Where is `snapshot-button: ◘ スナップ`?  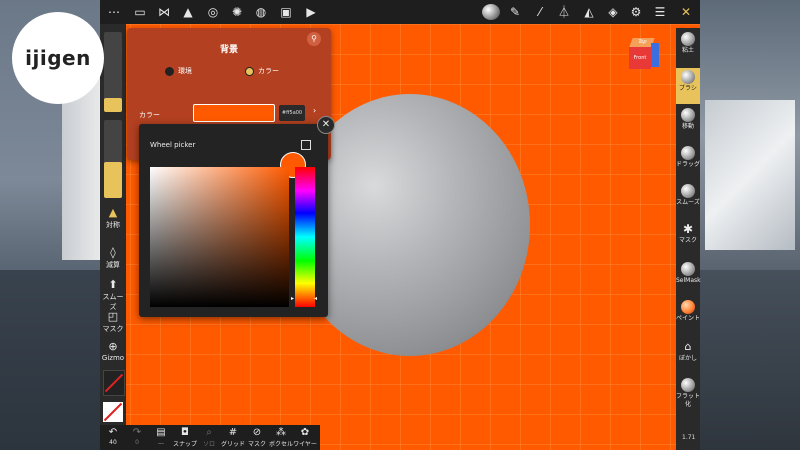 snapshot-button: ◘ スナップ is located at coordinates (185, 437).